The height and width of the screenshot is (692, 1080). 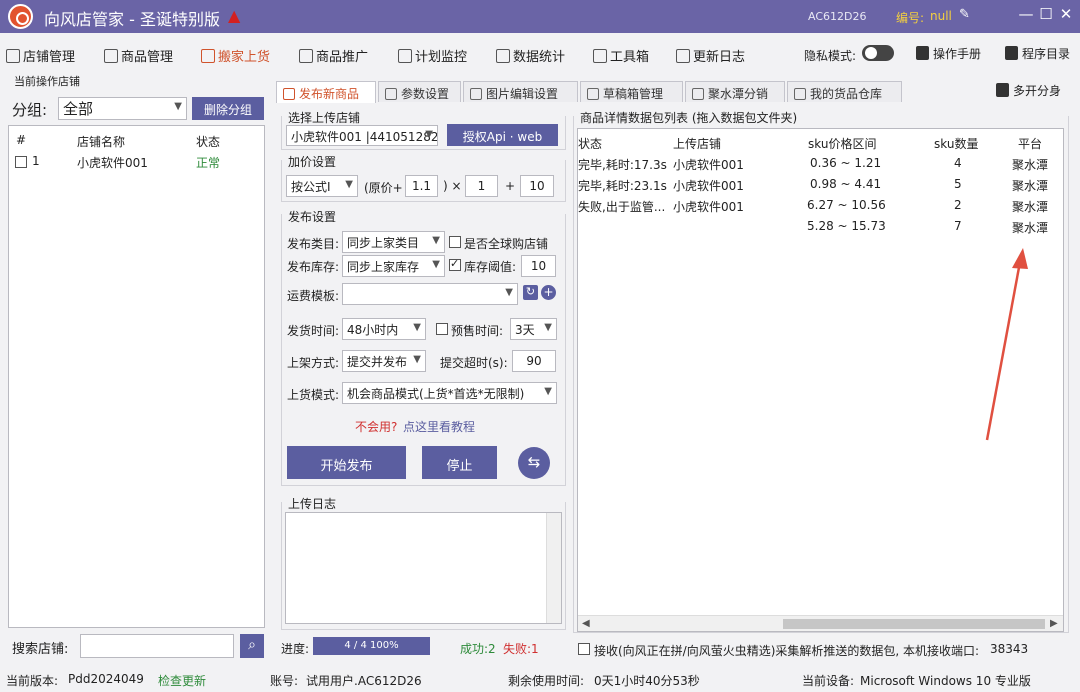 I want to click on add-value-input: 1.1, so click(x=421, y=186).